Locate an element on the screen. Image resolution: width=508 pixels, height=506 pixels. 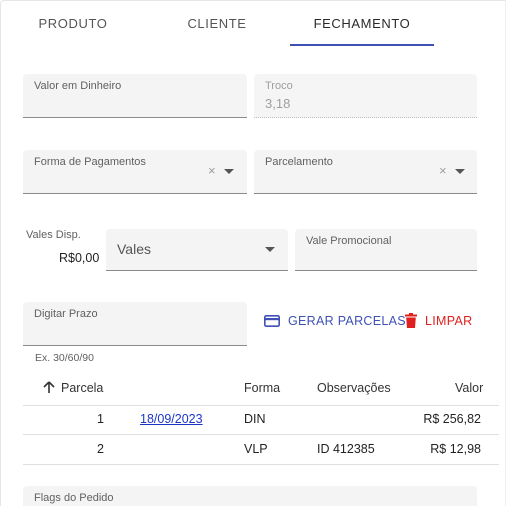
cell-forma: DIN is located at coordinates (255, 419).